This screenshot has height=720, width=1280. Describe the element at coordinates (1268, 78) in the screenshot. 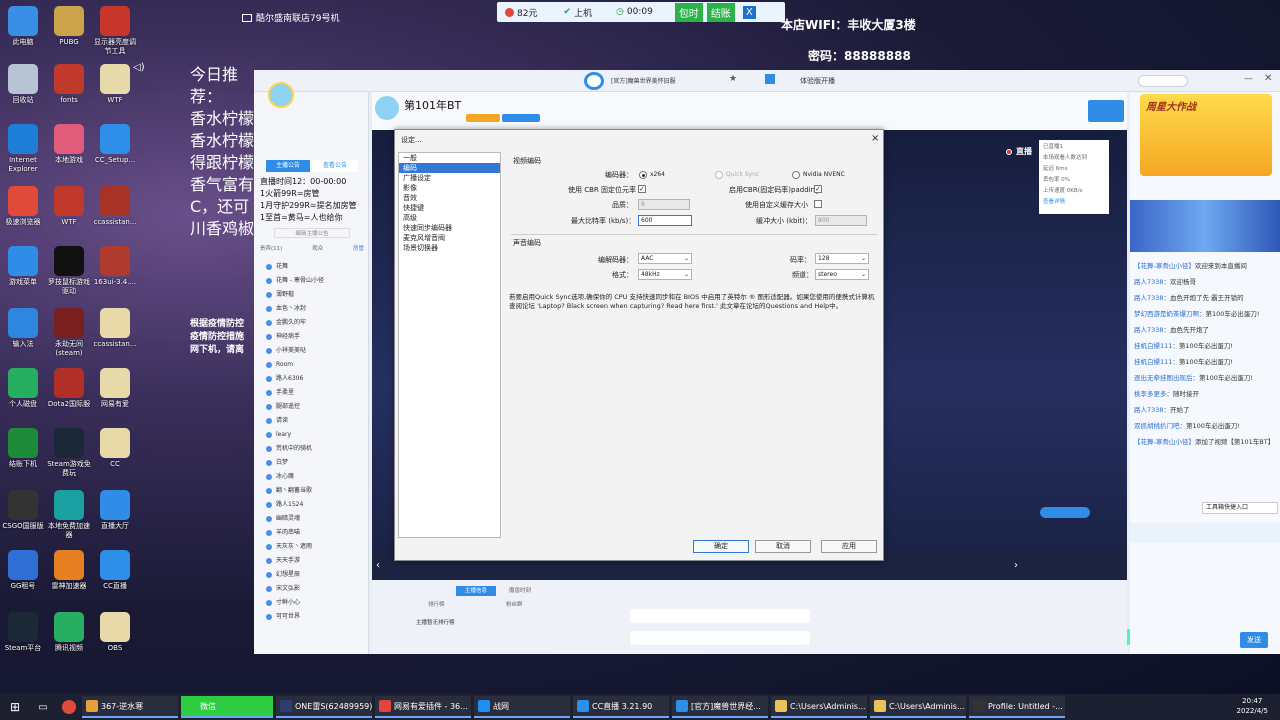

I see `close-icon: ✕` at that location.